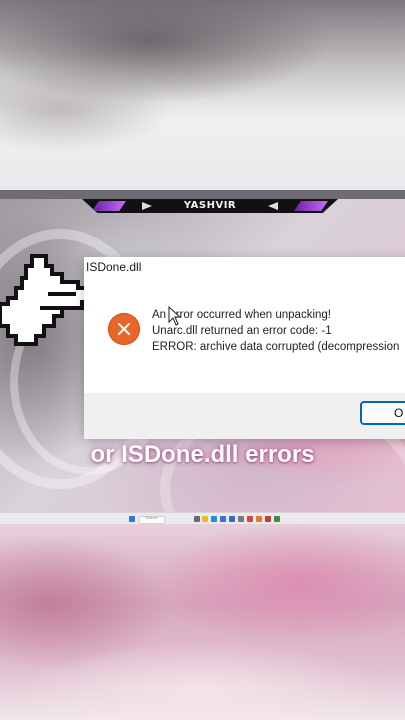 The width and height of the screenshot is (405, 720). I want to click on close-x-icon, so click(124, 329).